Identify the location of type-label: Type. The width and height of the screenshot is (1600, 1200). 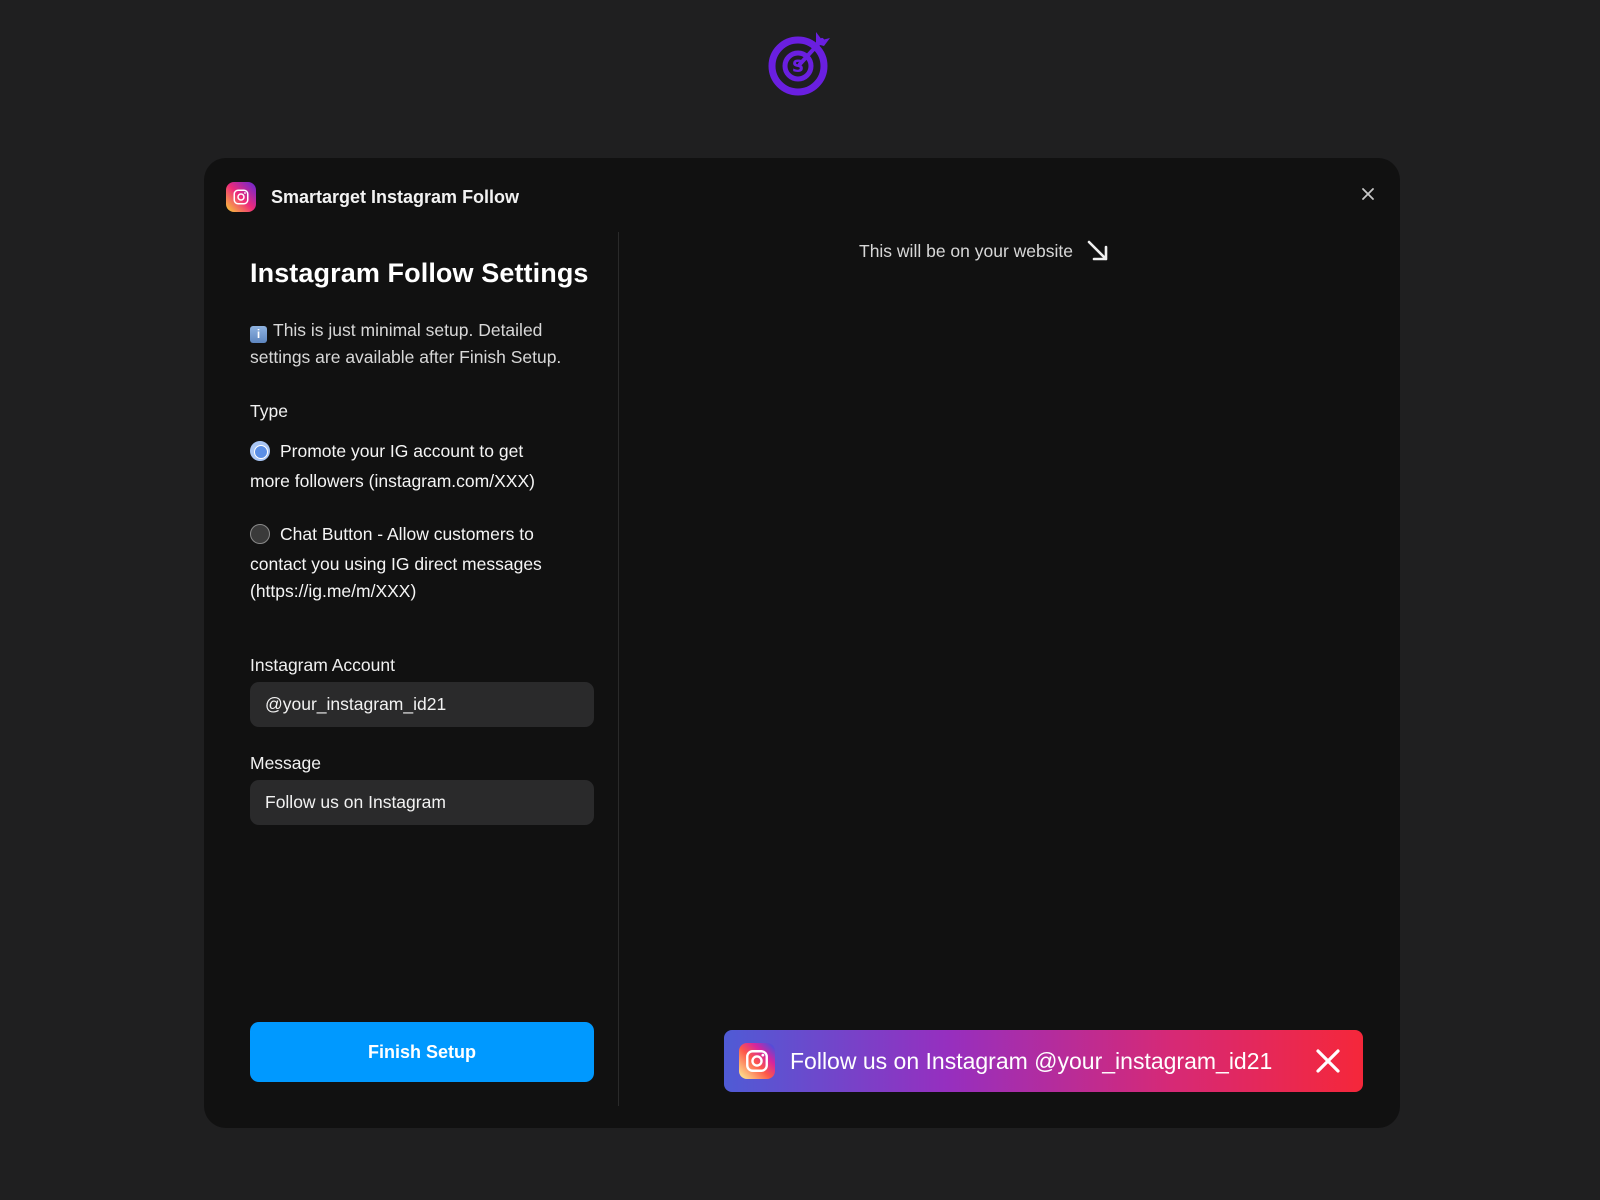
(269, 411).